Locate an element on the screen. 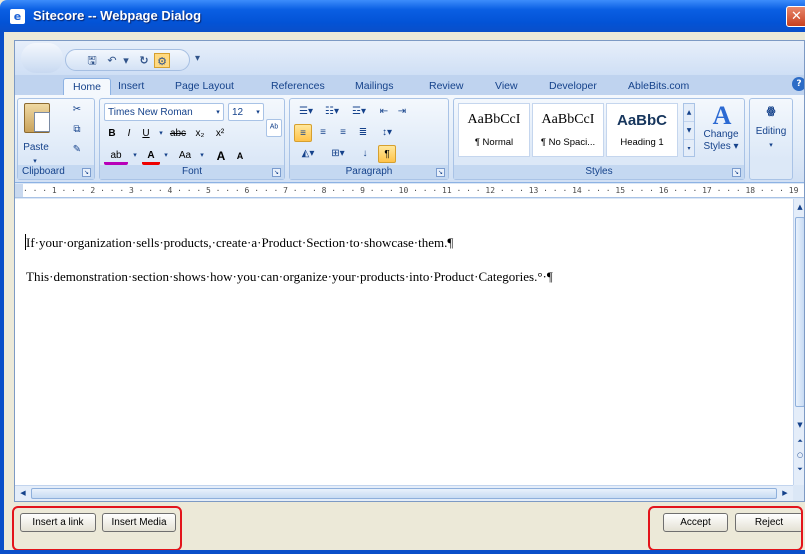 The width and height of the screenshot is (805, 554). underline-button: U is located at coordinates (146, 134).